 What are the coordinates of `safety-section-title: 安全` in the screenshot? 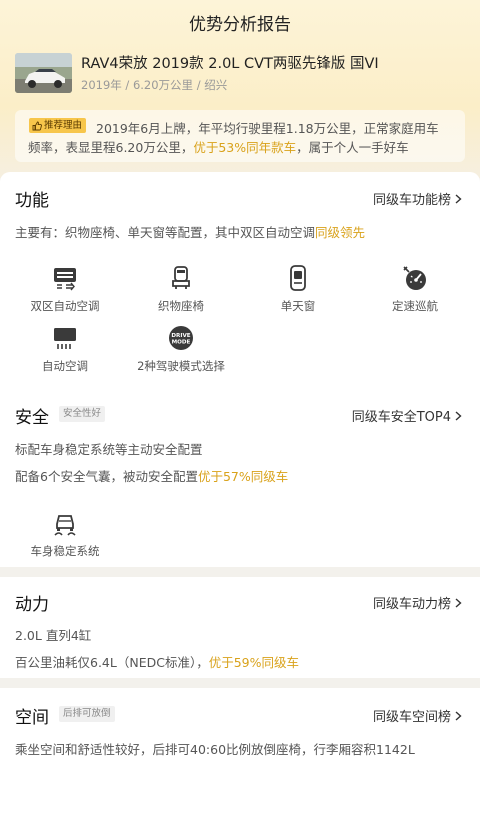 It's located at (32, 418).